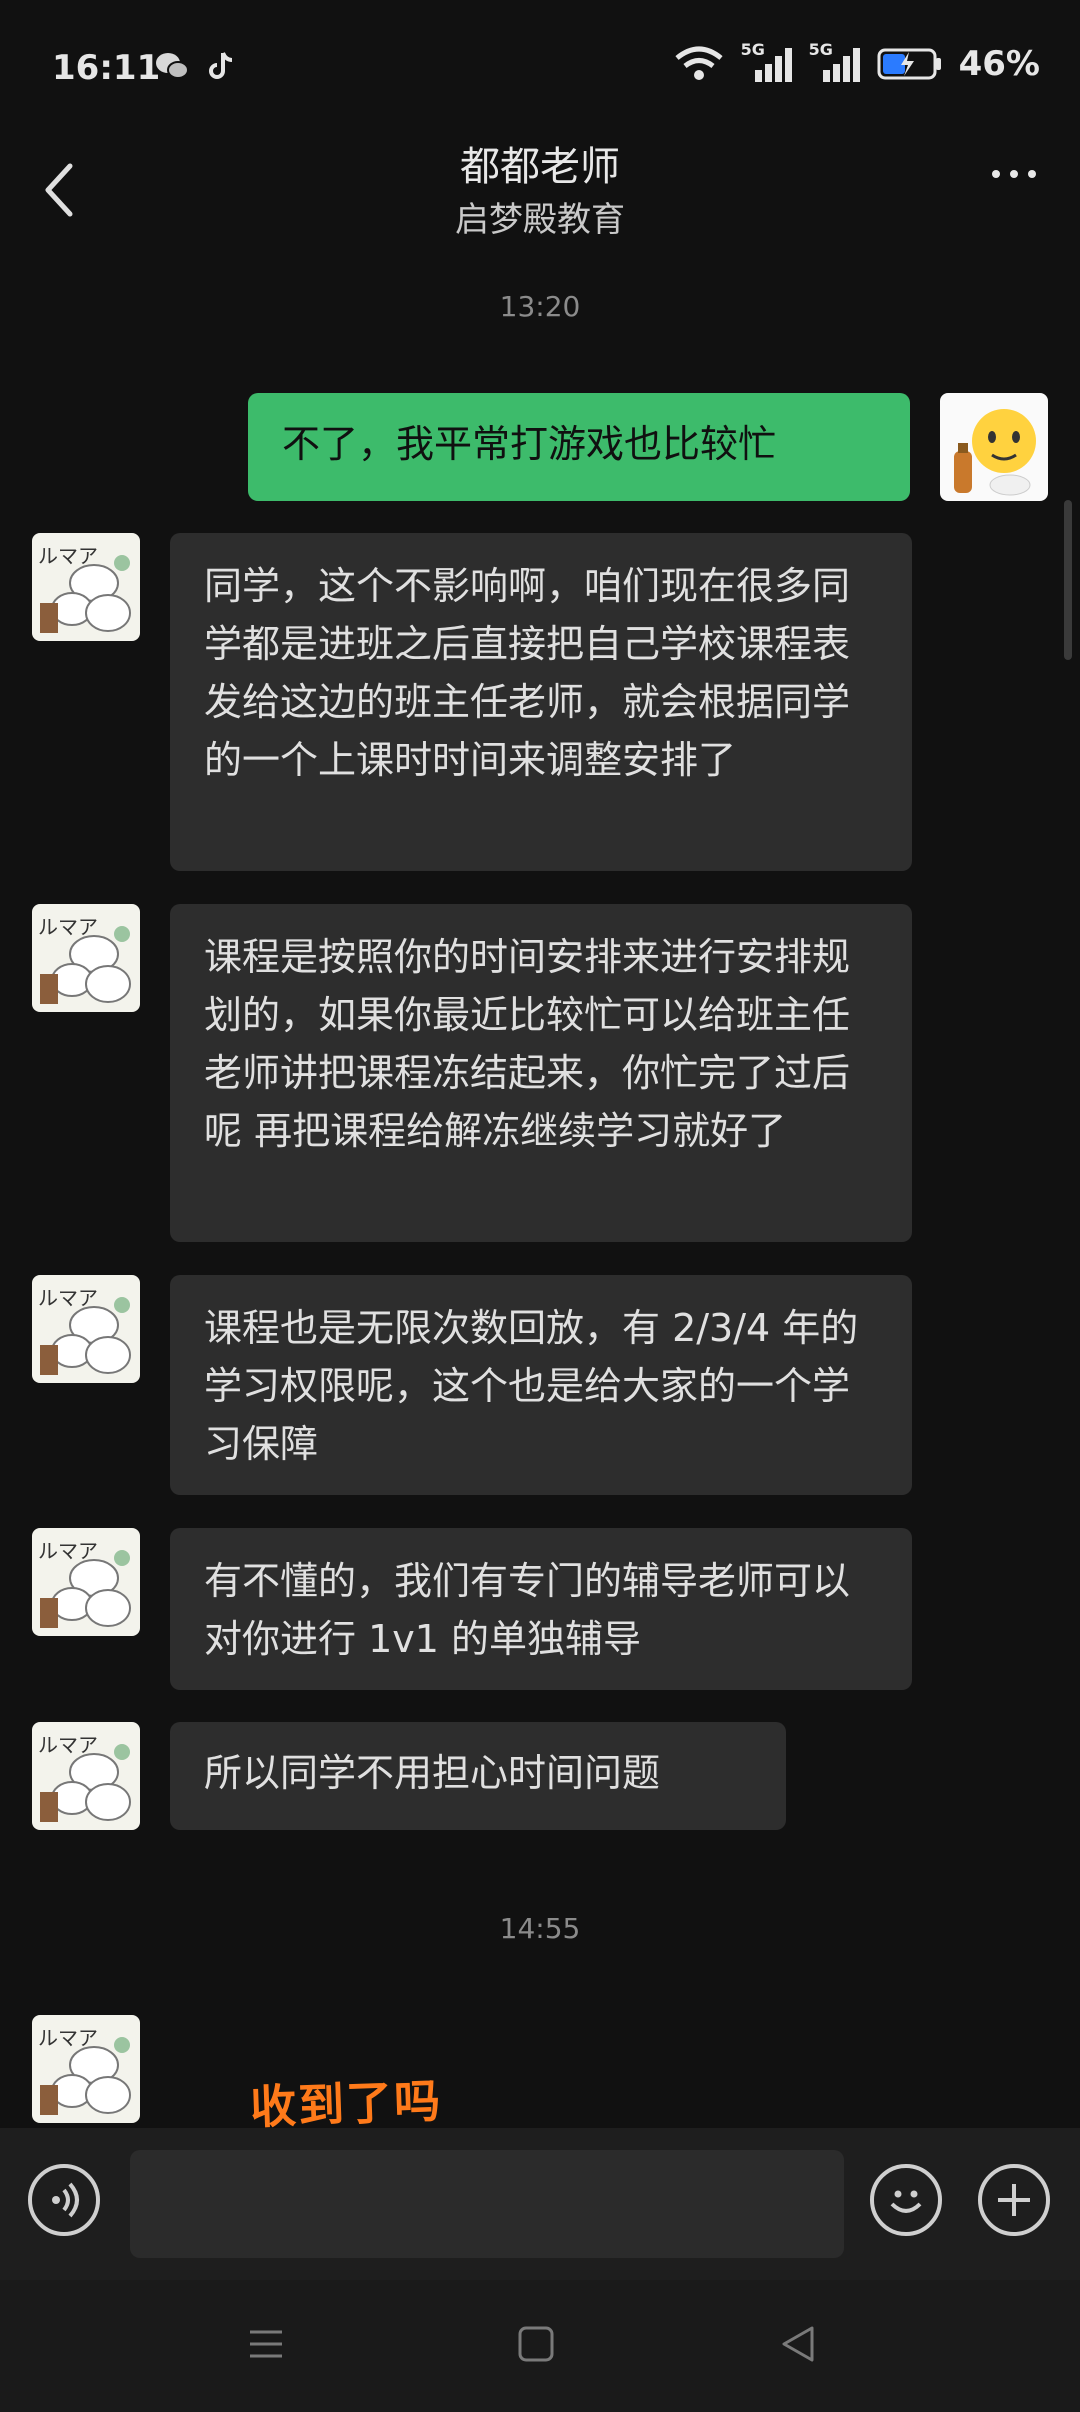 This screenshot has height=2412, width=1080. Describe the element at coordinates (172, 66) in the screenshot. I see `wechat-icon` at that location.